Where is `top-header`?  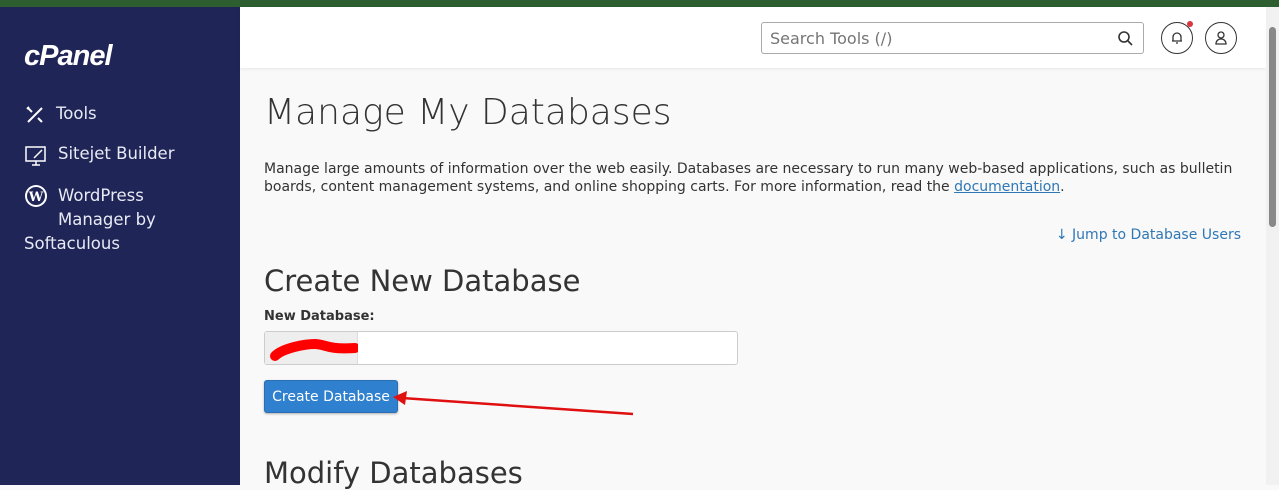 top-header is located at coordinates (753, 37).